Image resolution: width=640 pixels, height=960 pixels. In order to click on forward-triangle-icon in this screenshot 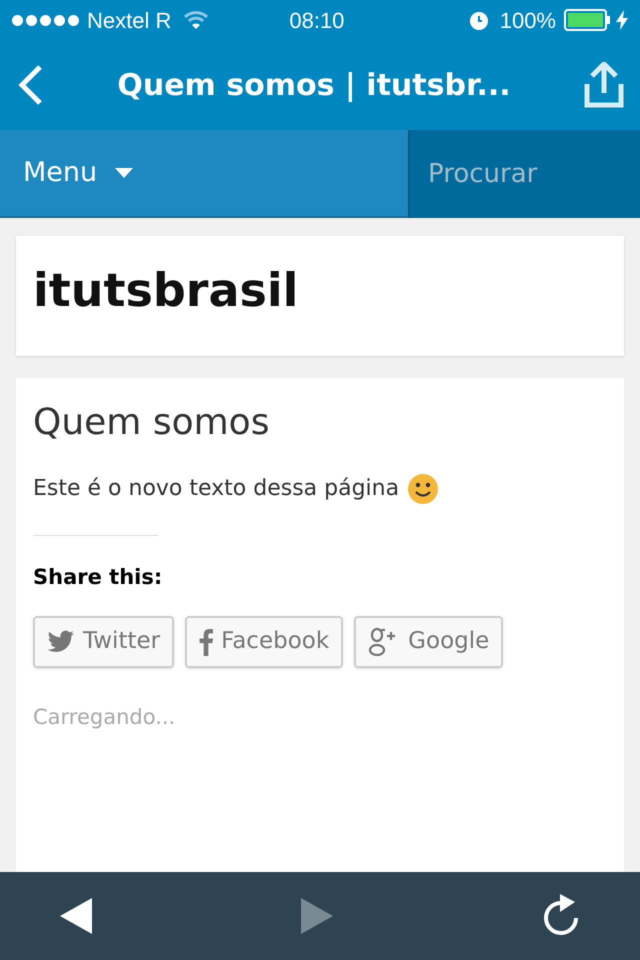, I will do `click(317, 916)`.